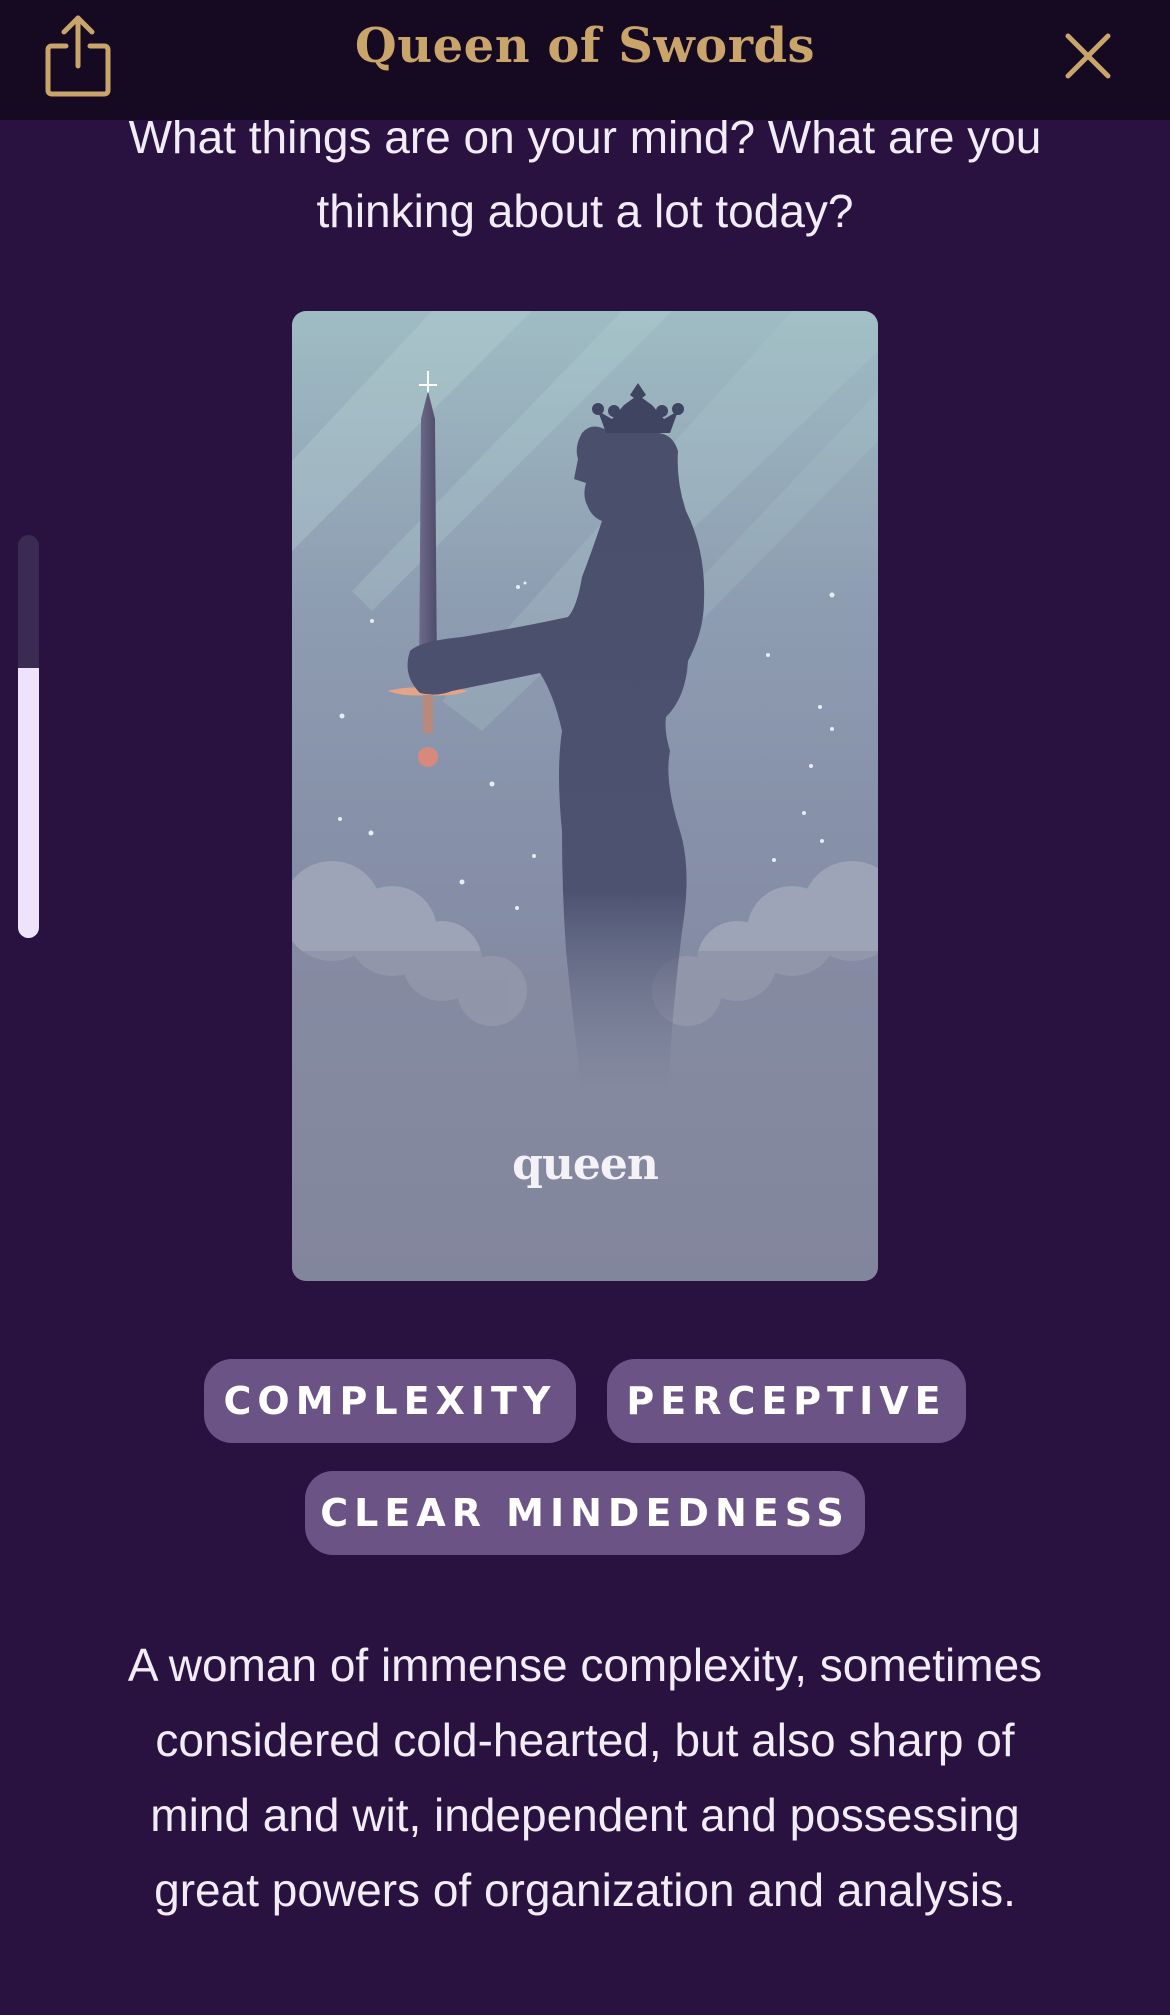 Image resolution: width=1170 pixels, height=2015 pixels. I want to click on tag-complexity: COMPLEXITY, so click(390, 1401).